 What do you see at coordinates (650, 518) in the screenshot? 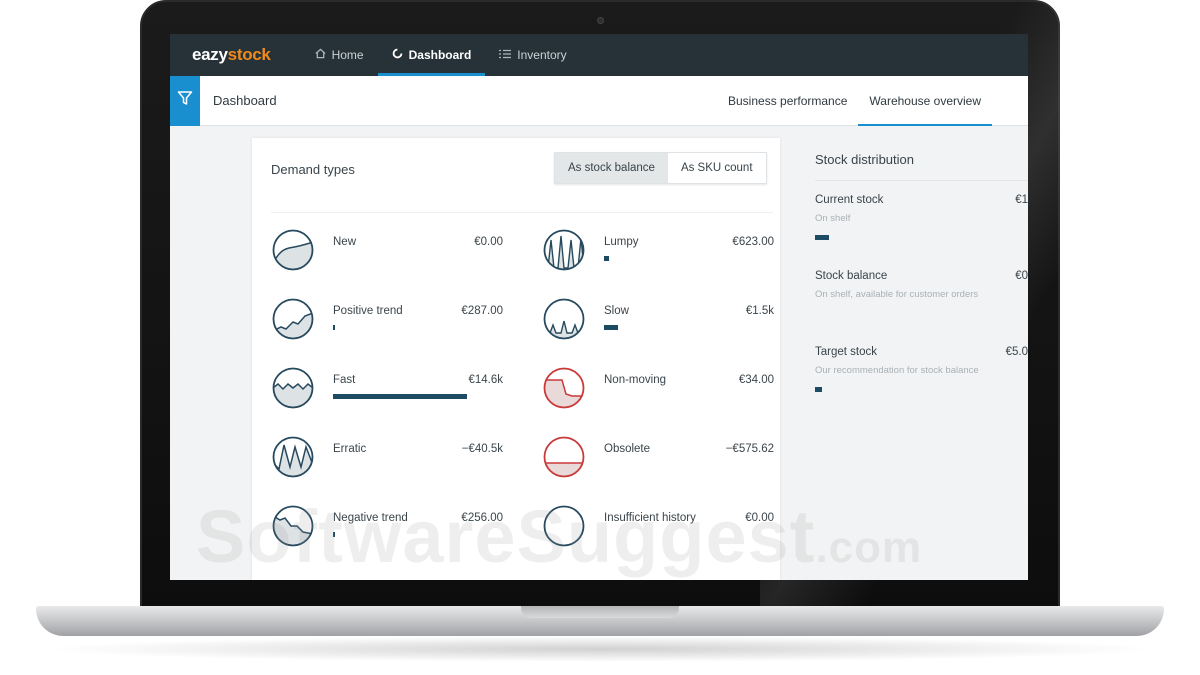
I see `demand-name: Insufficient history` at bounding box center [650, 518].